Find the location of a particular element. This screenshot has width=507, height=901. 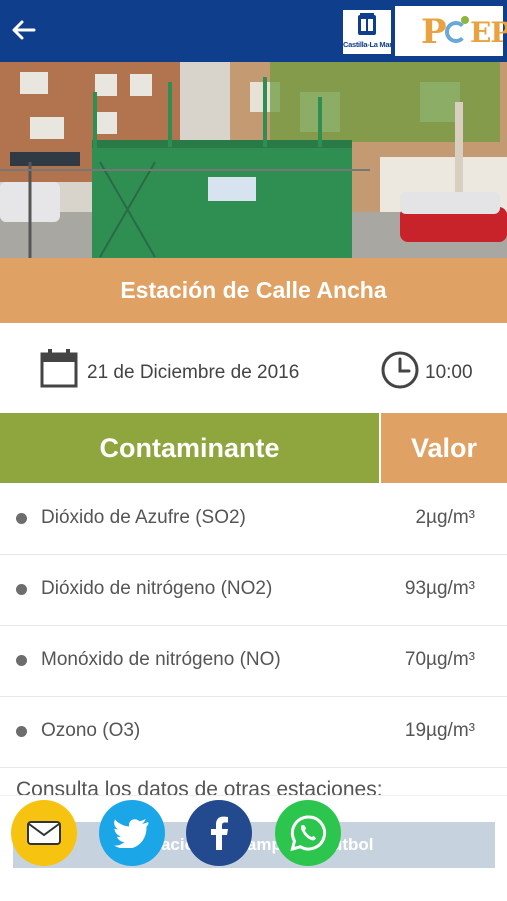

pcep-logo-ep: EP is located at coordinates (488, 32).